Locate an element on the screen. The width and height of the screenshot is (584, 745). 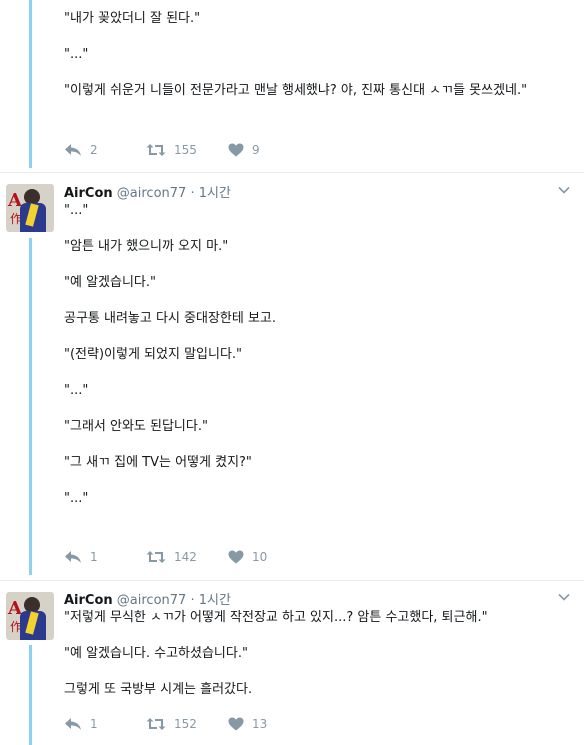
retweet-count: 142 is located at coordinates (185, 557).